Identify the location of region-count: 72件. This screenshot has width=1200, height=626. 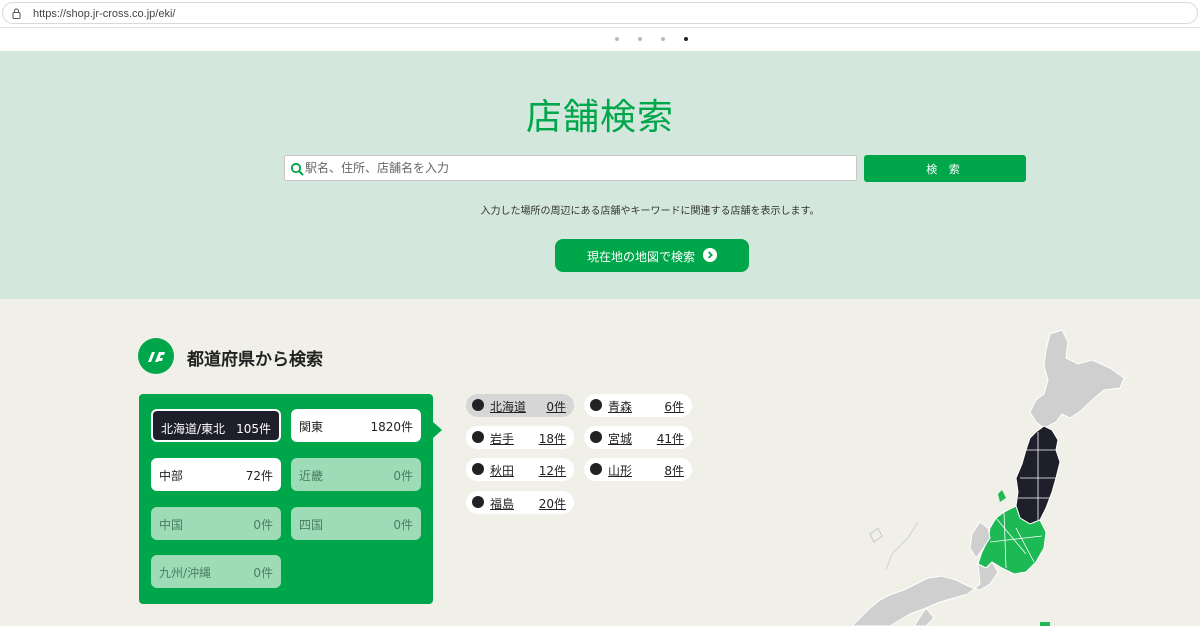
(259, 476).